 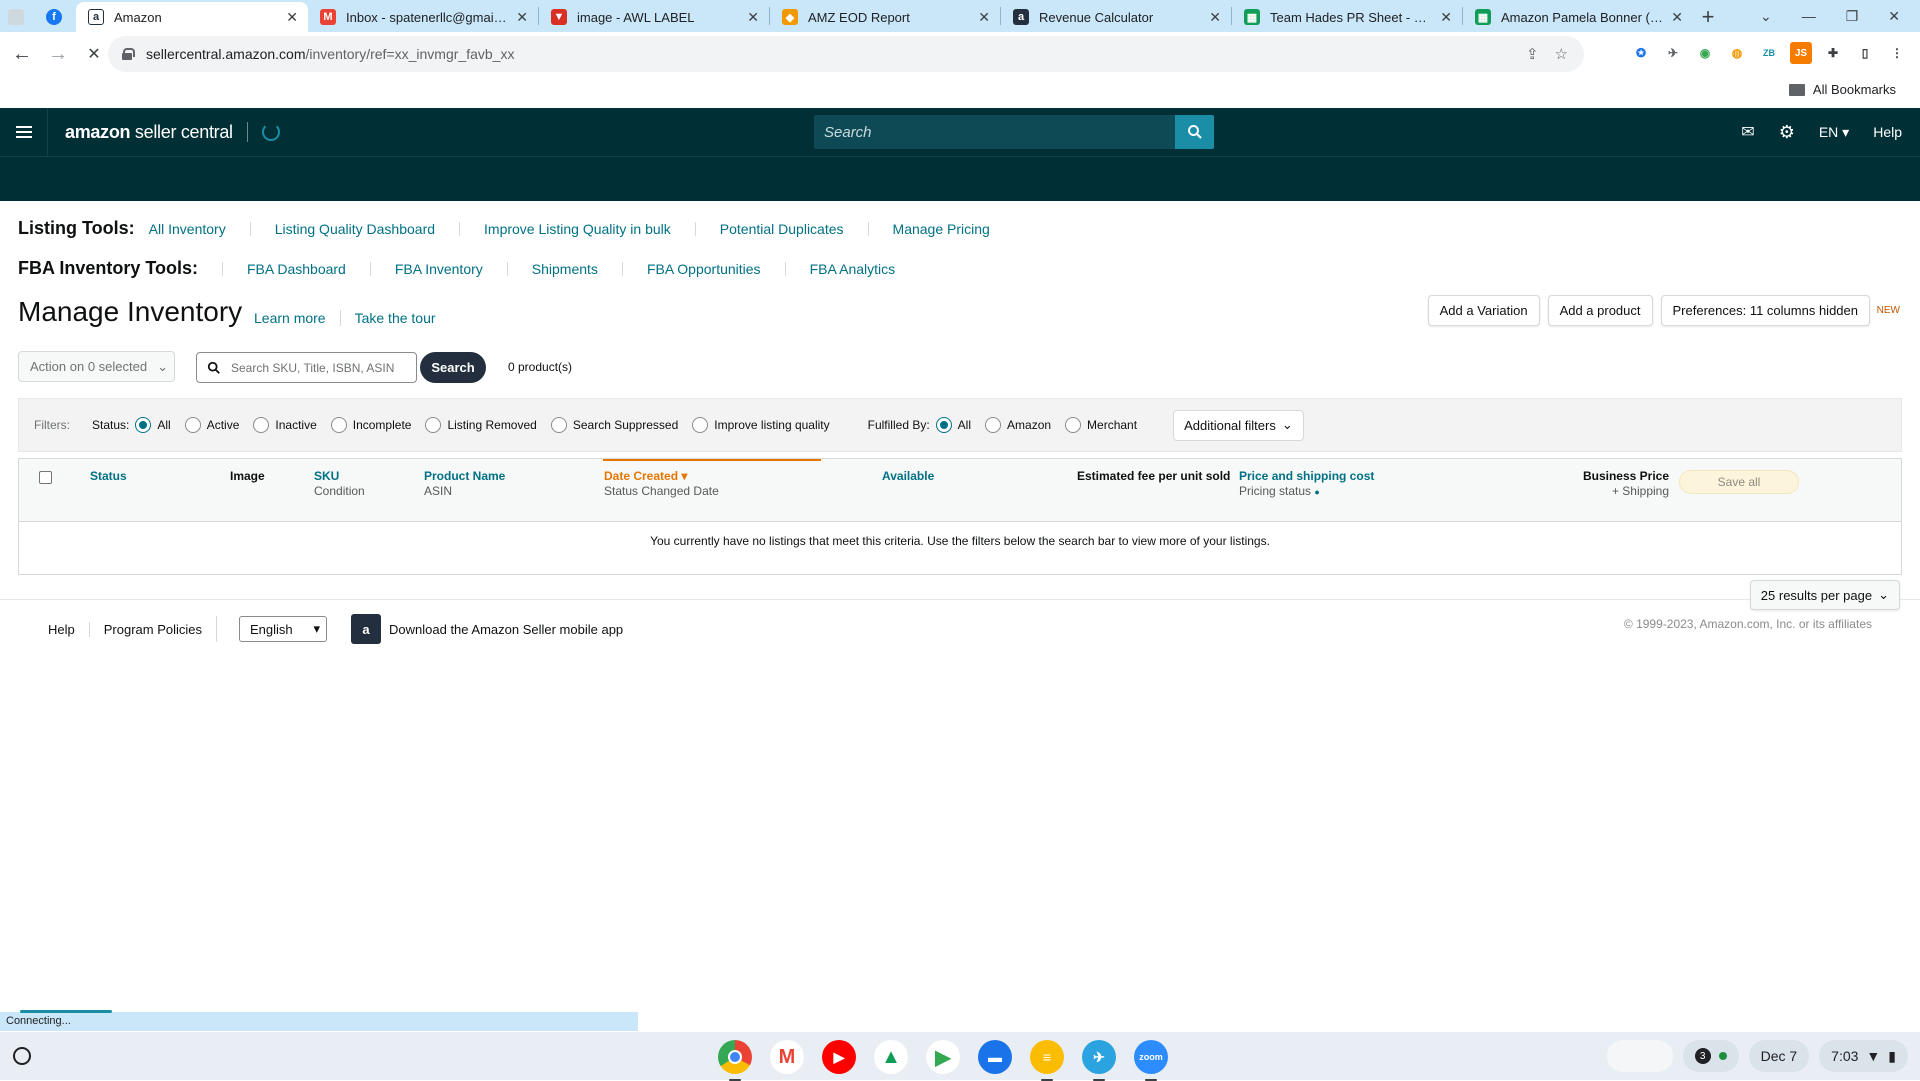 I want to click on share-icon: ⇪, so click(x=1532, y=54).